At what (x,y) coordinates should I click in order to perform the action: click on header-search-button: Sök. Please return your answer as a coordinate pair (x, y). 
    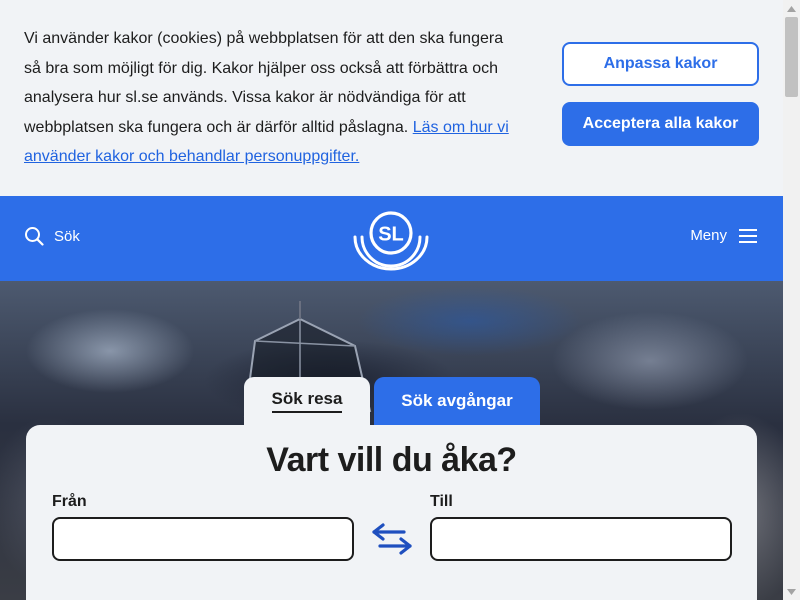
    Looking at the image, I should click on (52, 236).